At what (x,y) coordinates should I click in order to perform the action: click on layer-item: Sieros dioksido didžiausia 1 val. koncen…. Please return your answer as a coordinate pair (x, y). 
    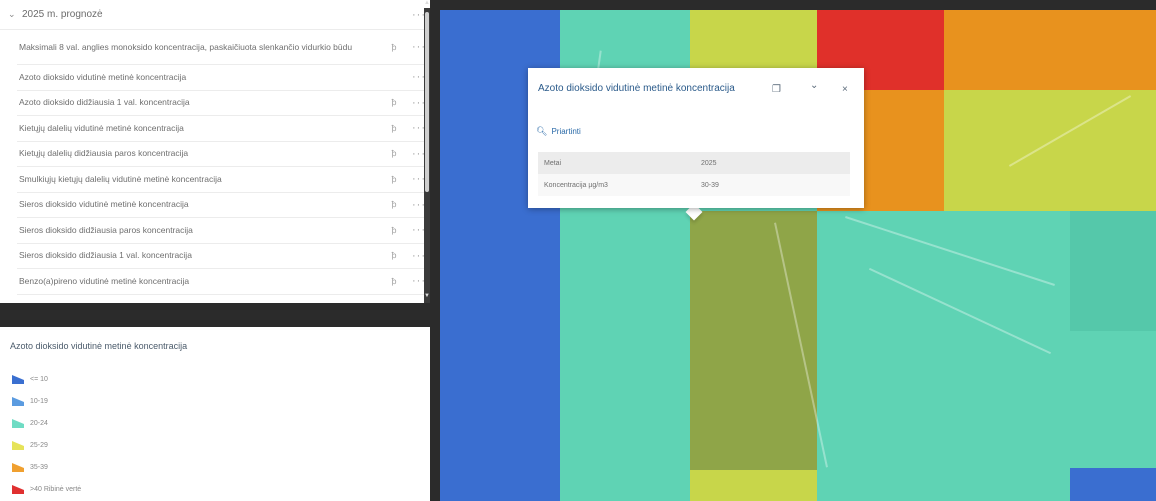
    Looking at the image, I should click on (223, 256).